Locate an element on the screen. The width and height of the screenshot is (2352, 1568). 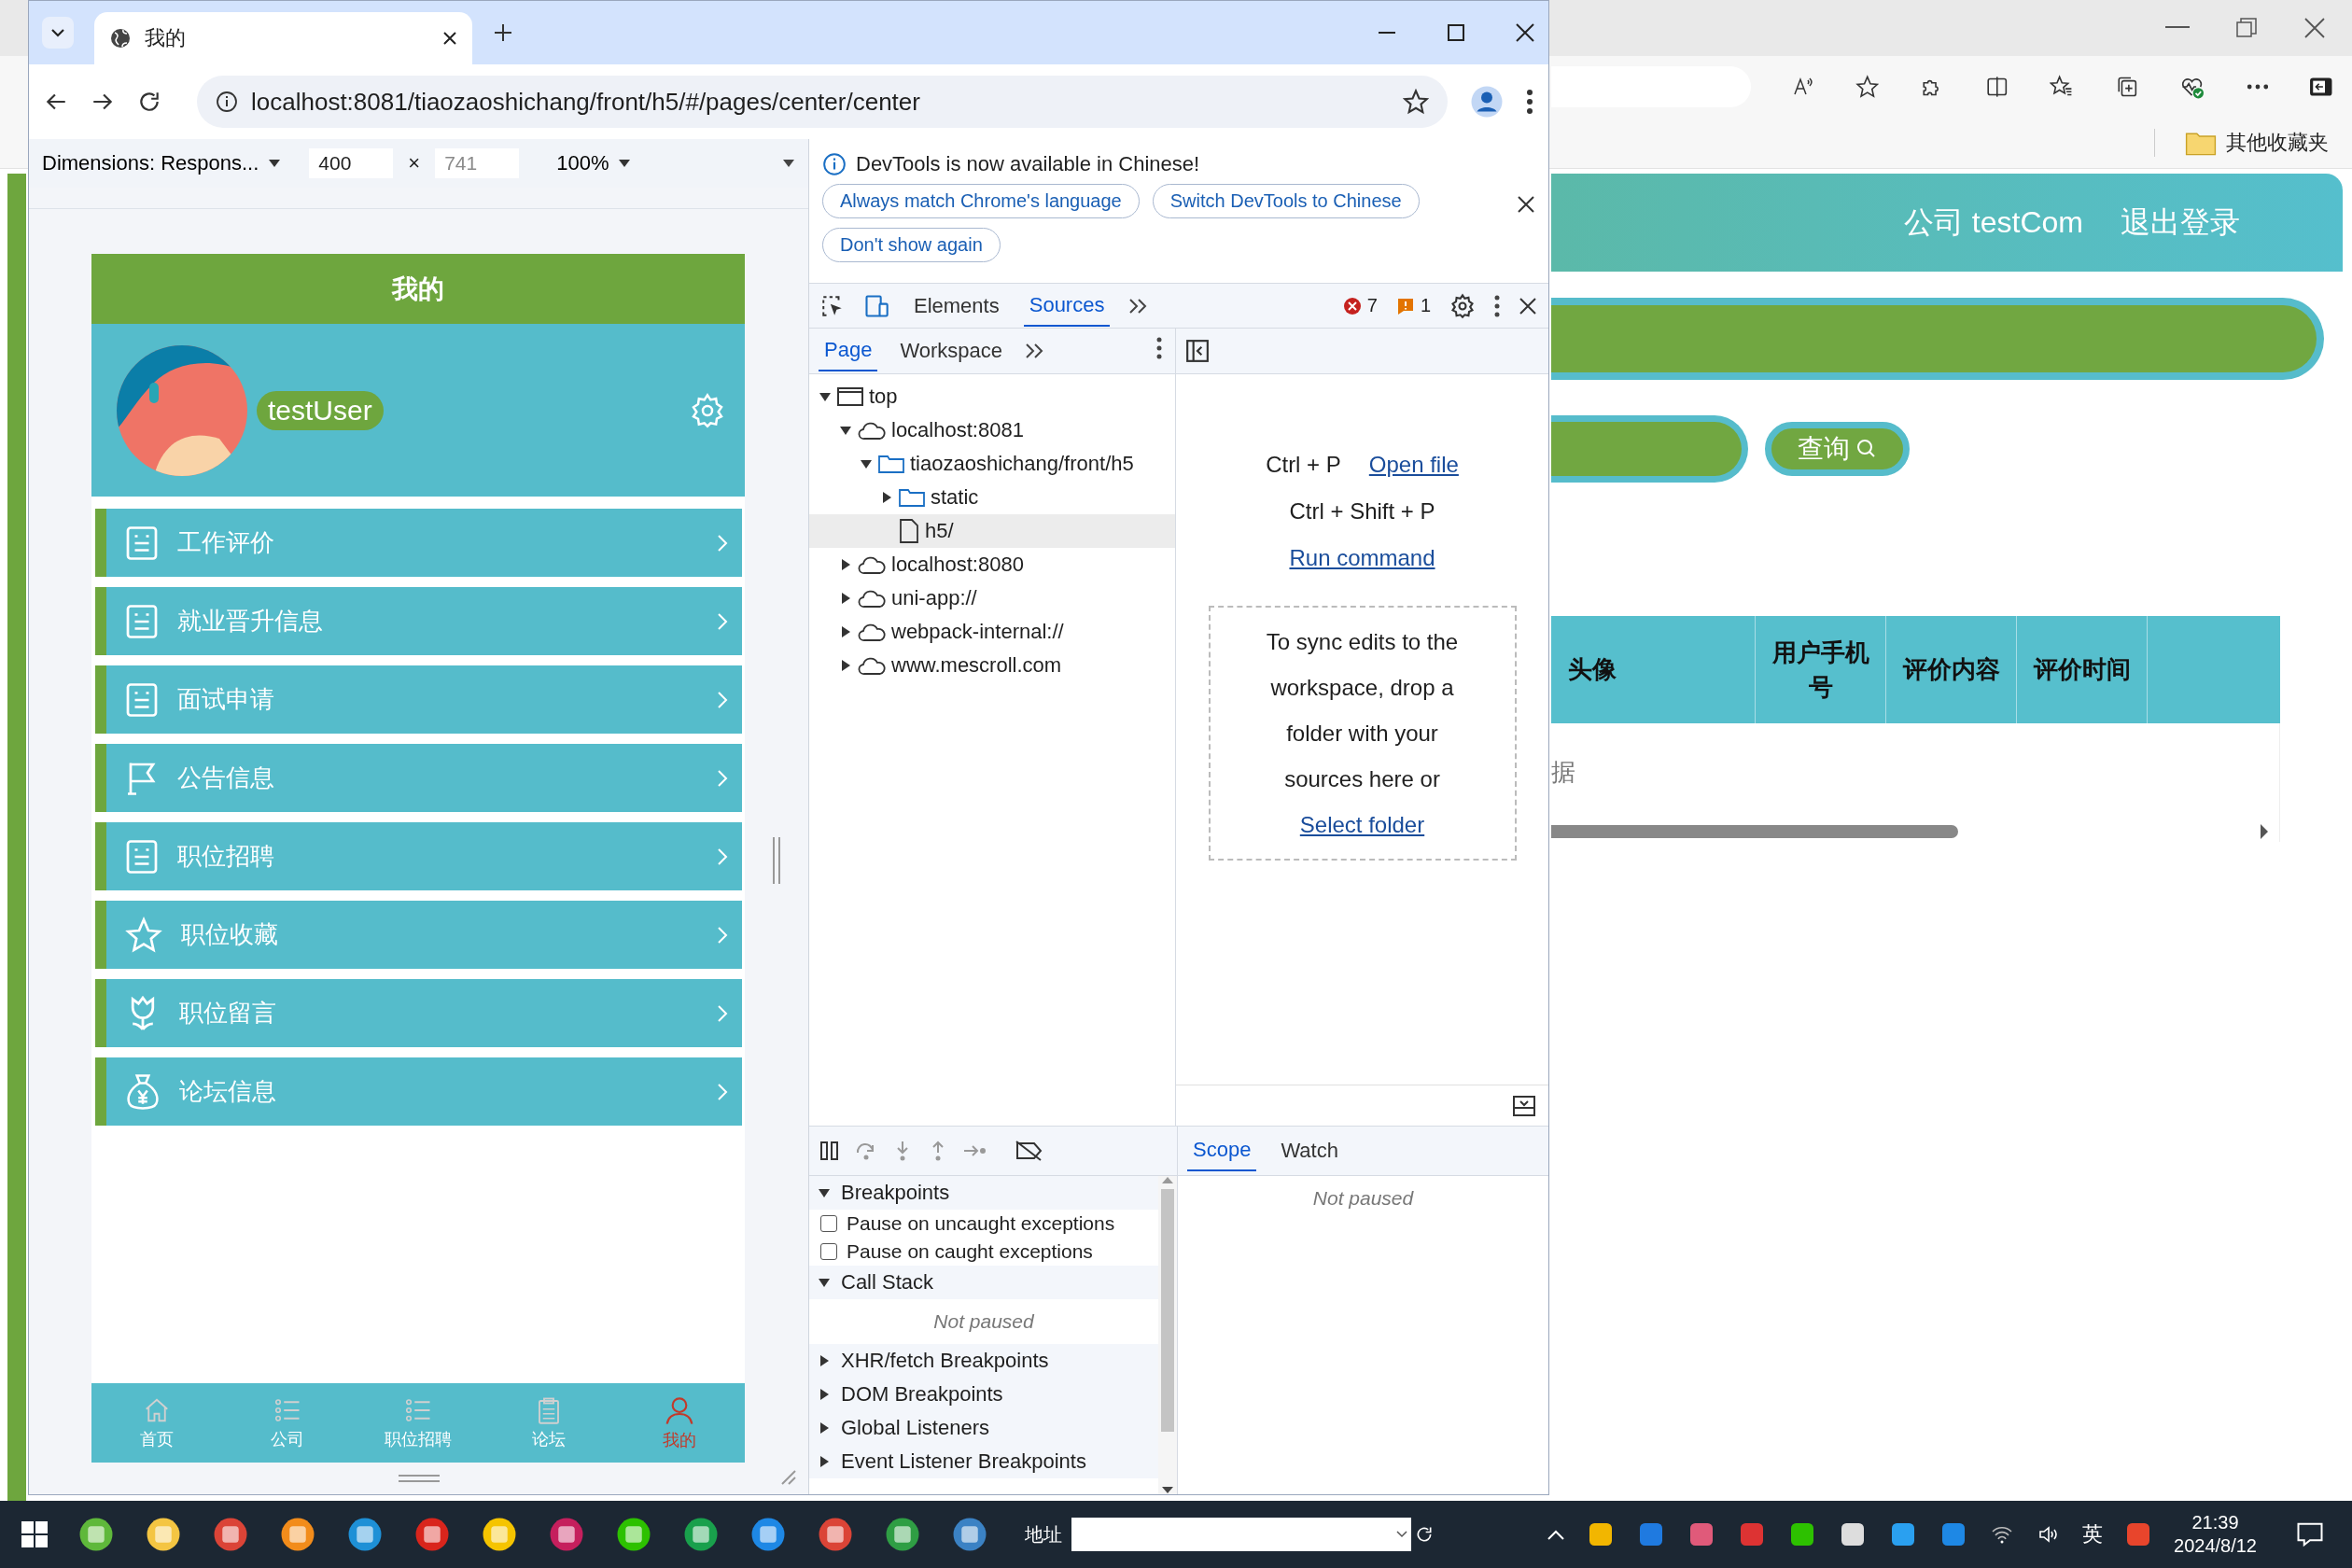
company-name: 公司 testCom is located at coordinates (1993, 222).